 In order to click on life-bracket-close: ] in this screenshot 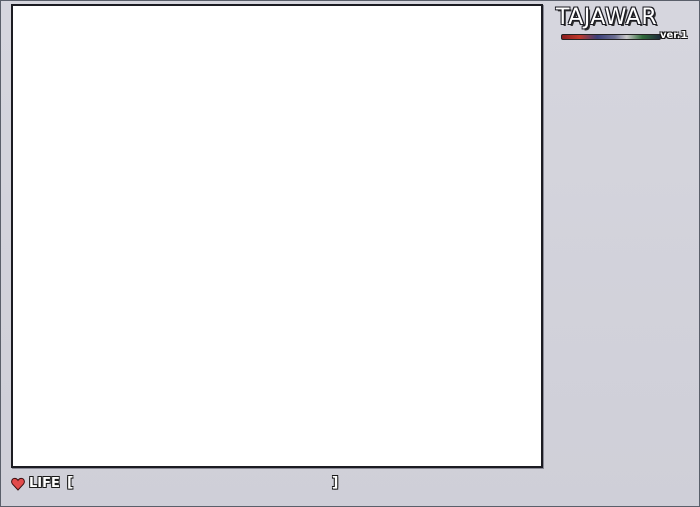, I will do `click(335, 483)`.